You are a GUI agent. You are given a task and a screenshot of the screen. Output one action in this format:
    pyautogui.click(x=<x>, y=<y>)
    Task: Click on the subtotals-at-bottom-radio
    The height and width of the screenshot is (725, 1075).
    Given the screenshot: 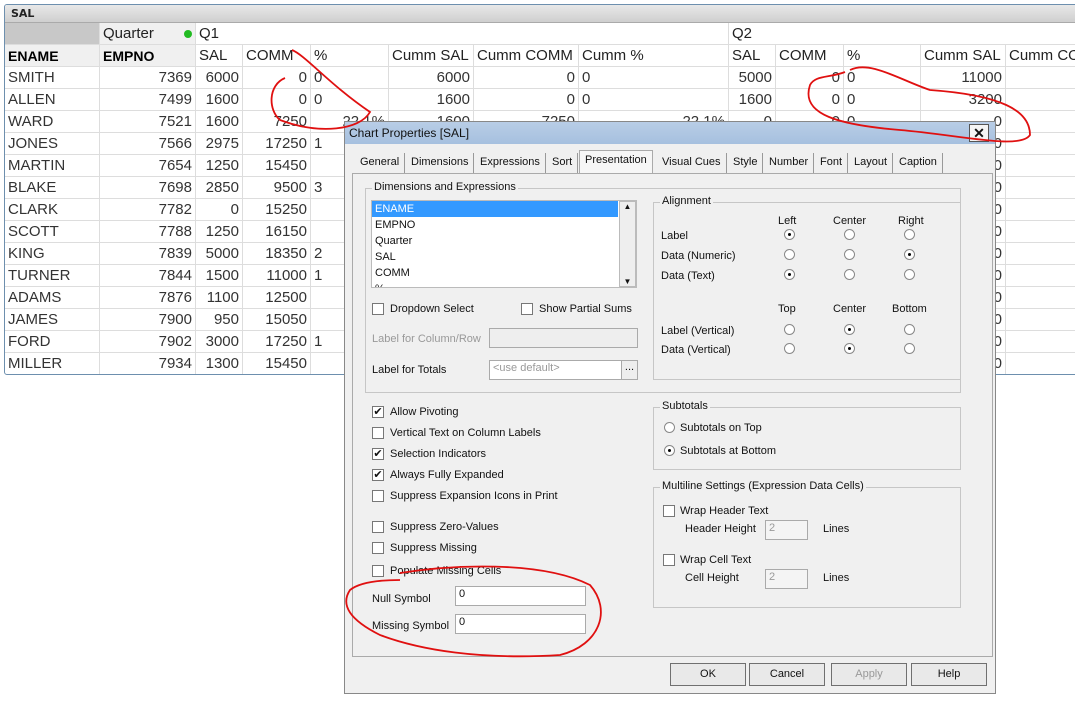 What is the action you would take?
    pyautogui.click(x=669, y=450)
    